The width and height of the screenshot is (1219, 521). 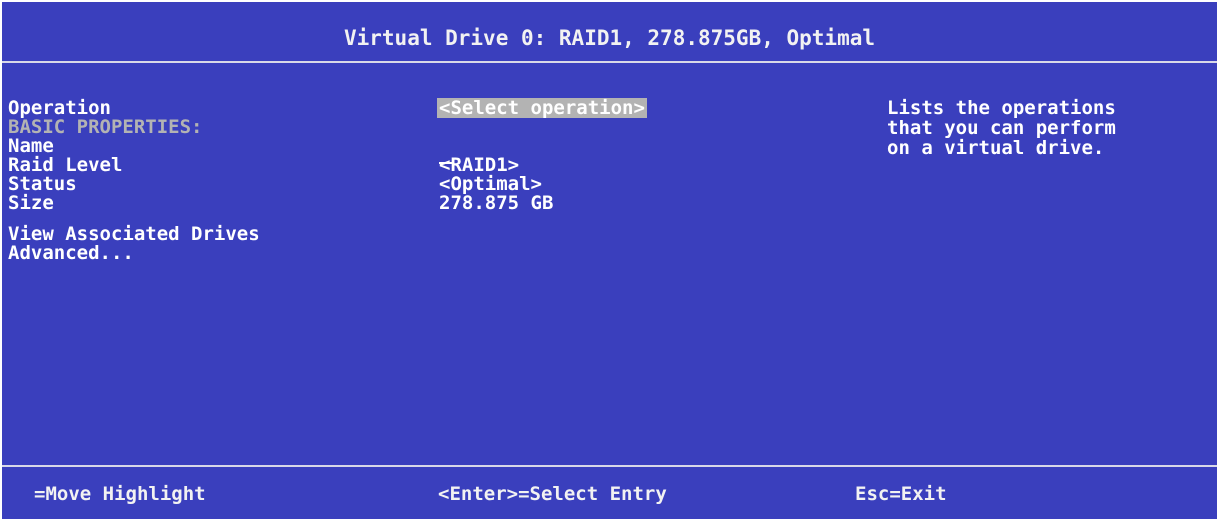 What do you see at coordinates (42, 184) in the screenshot?
I see `status-label: Status` at bounding box center [42, 184].